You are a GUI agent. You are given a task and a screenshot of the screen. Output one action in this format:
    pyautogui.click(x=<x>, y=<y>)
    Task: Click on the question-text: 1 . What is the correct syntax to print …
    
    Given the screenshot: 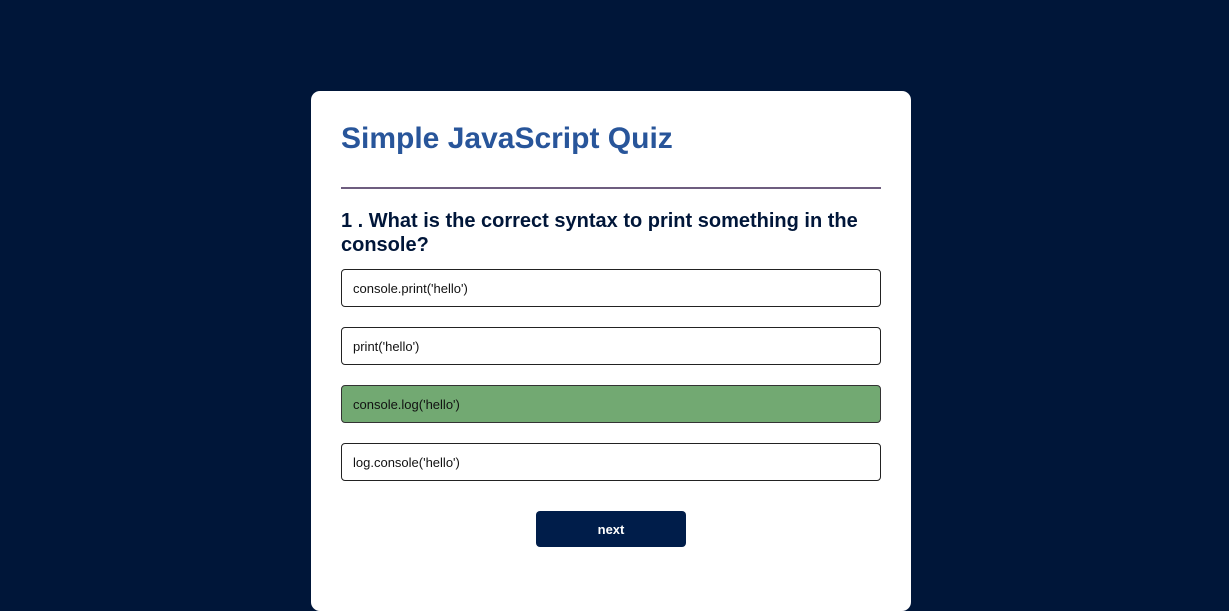 What is the action you would take?
    pyautogui.click(x=599, y=233)
    